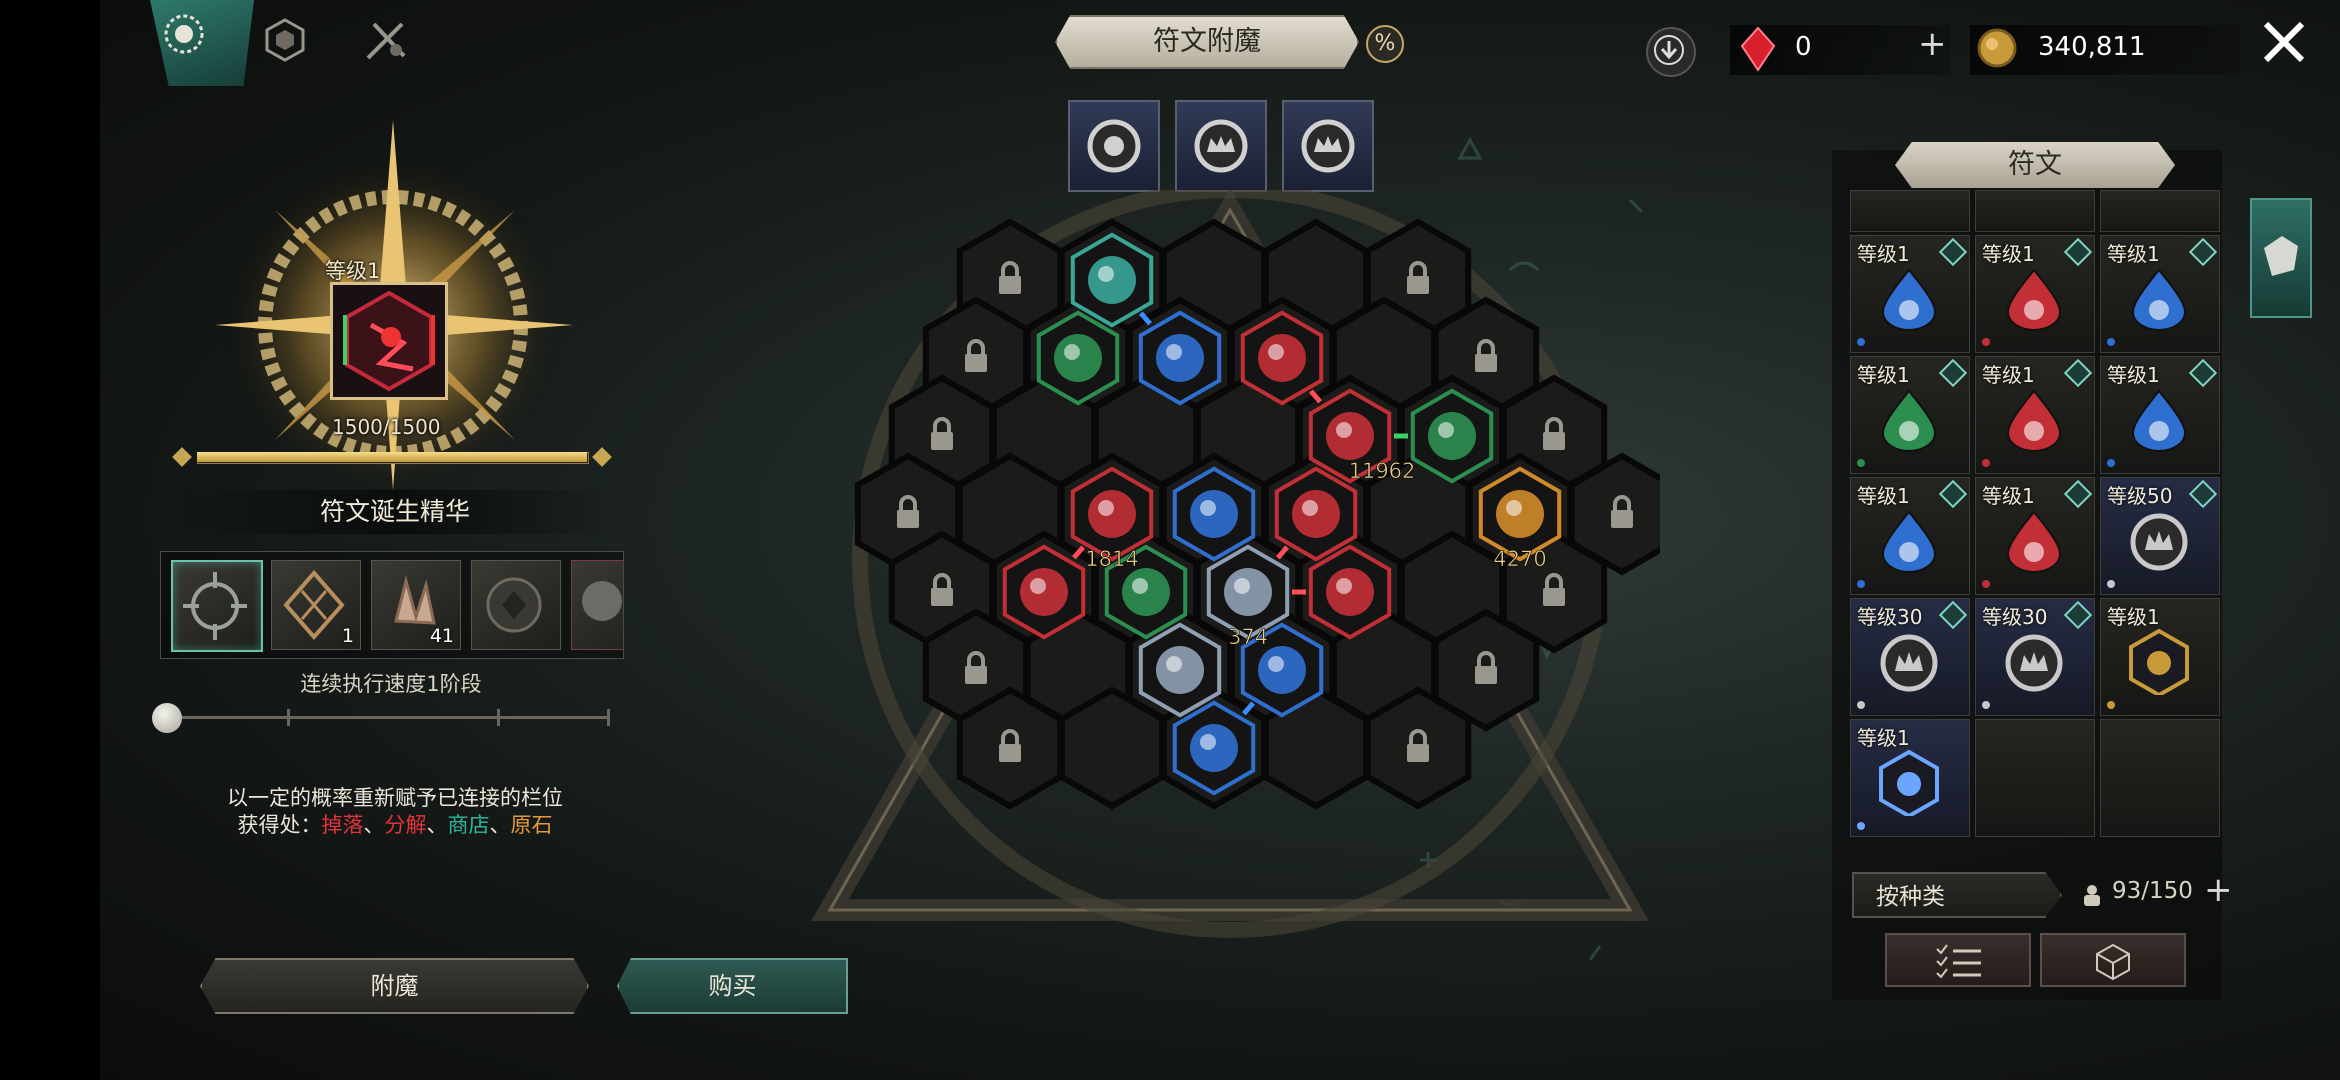  What do you see at coordinates (316, 605) in the screenshot?
I see `material-slot-2: 1` at bounding box center [316, 605].